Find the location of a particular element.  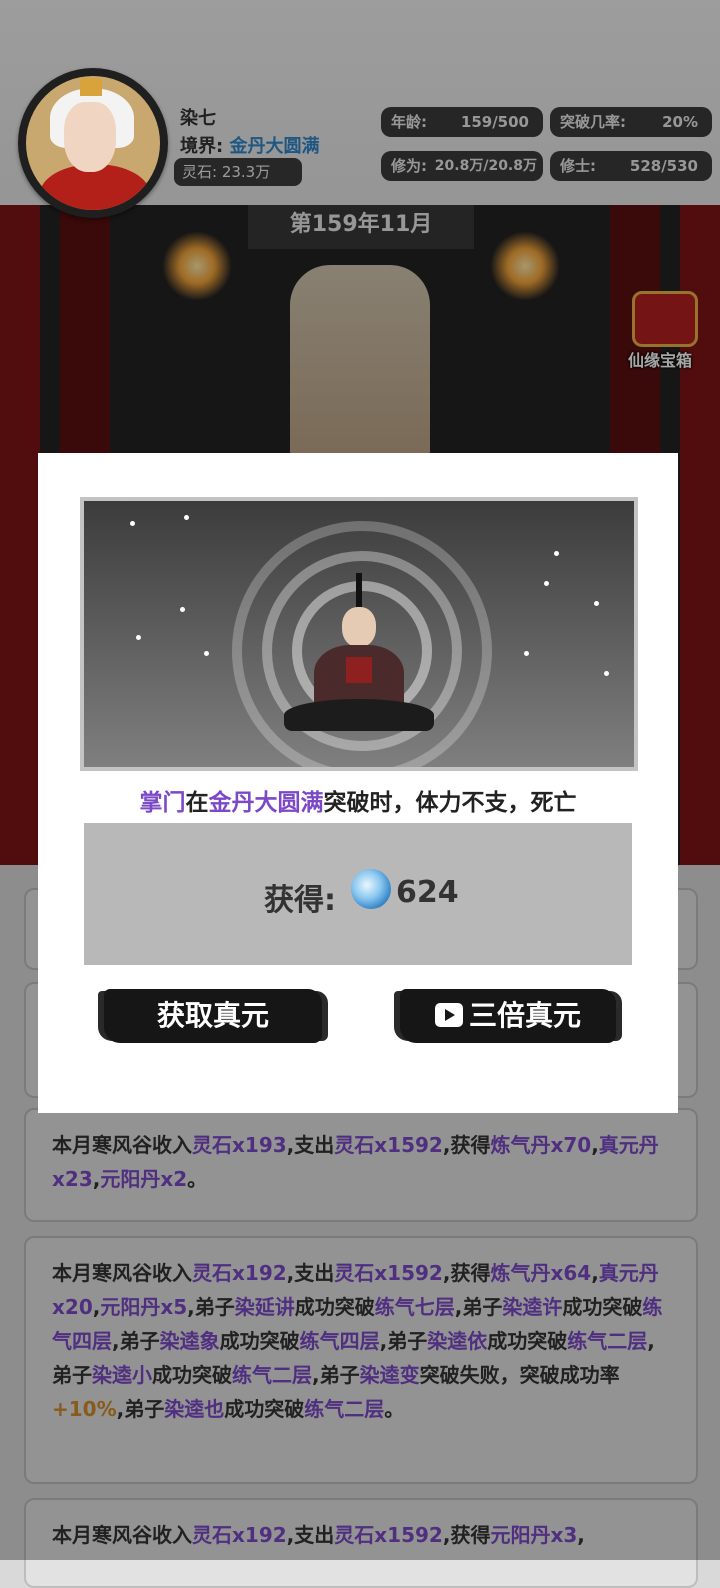

avatar-portrait is located at coordinates (93, 143).